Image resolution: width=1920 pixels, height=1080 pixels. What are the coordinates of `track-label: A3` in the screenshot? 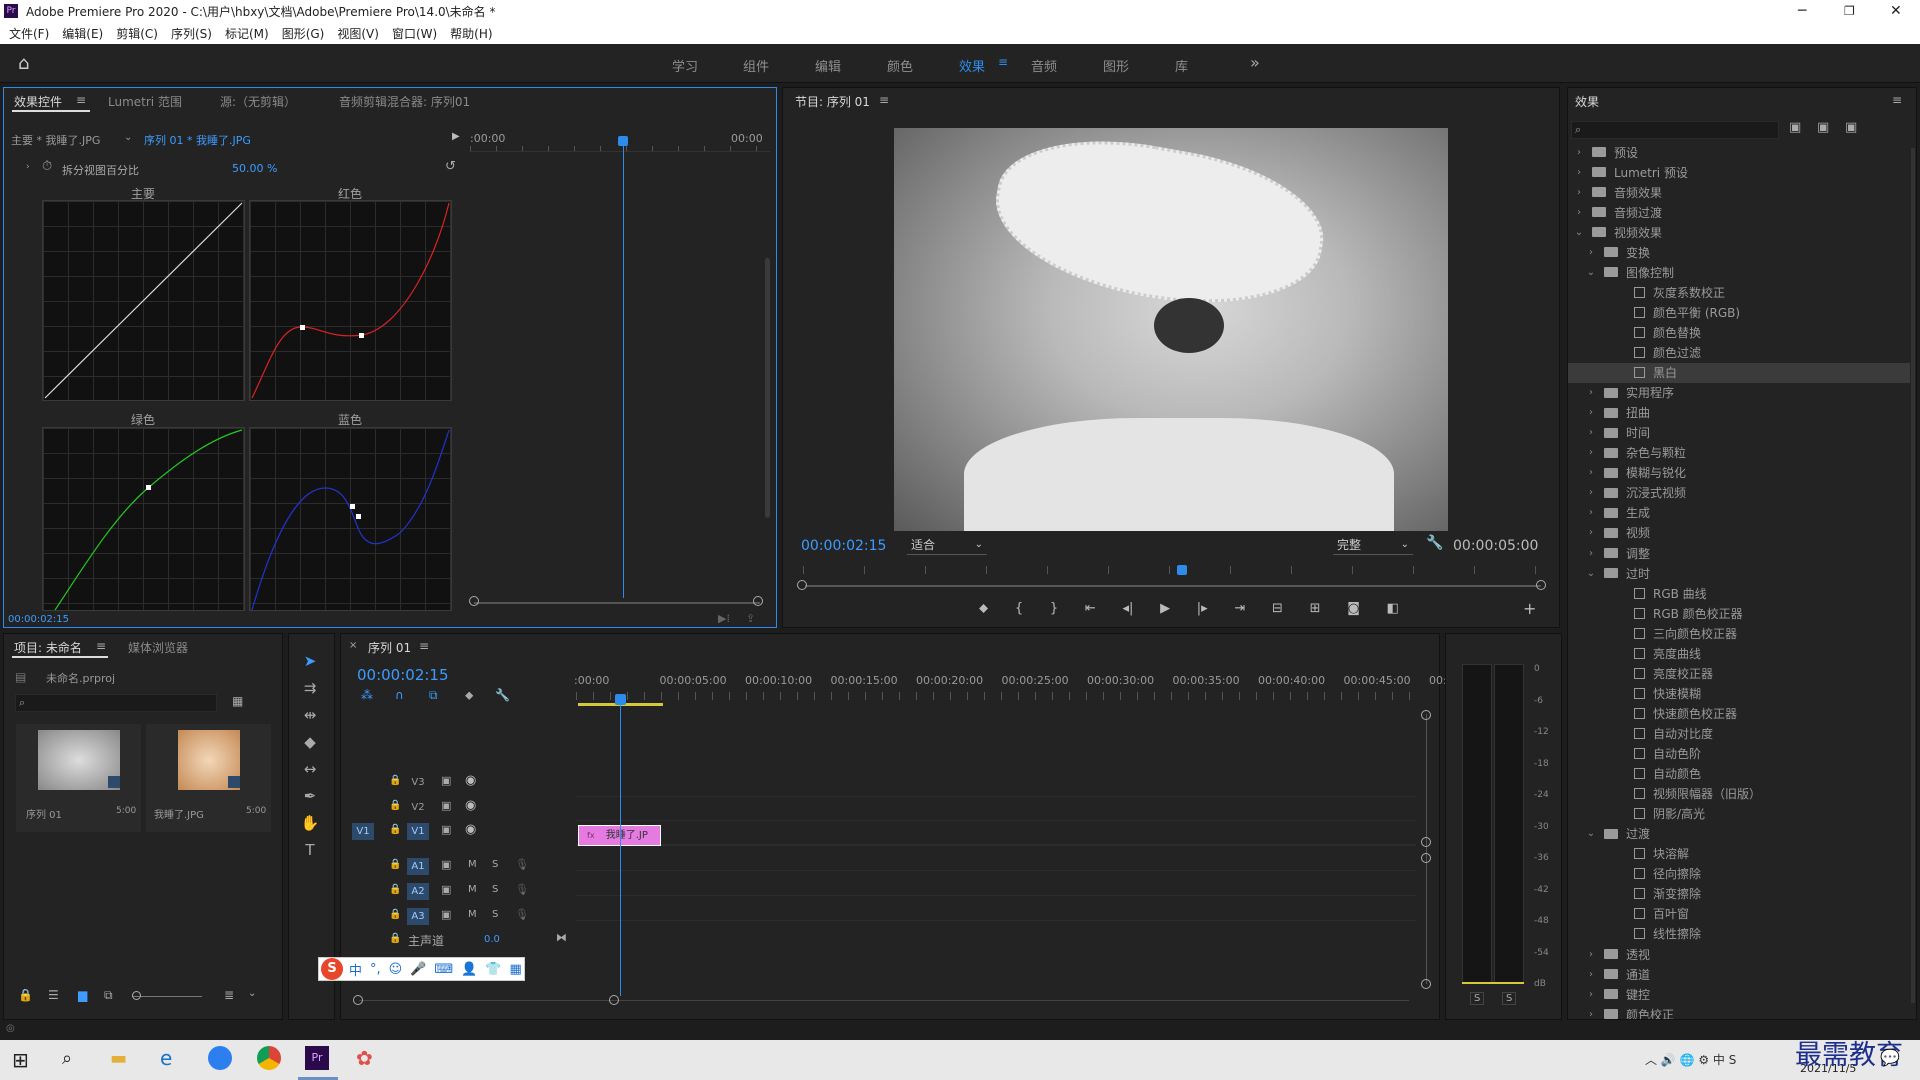 It's located at (418, 916).